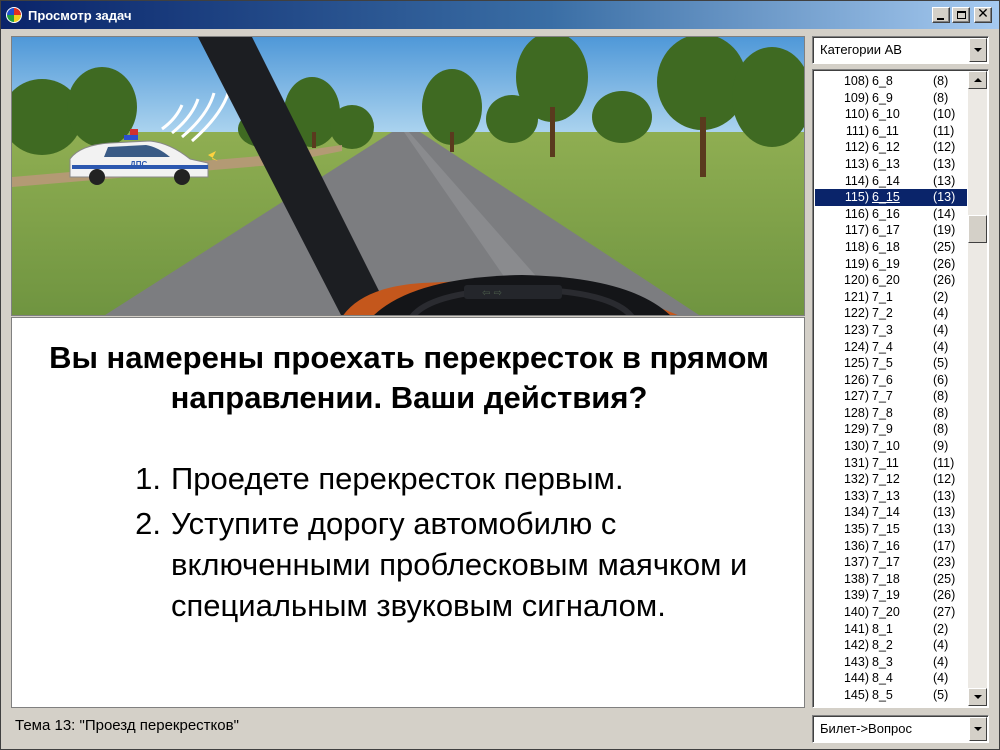  Describe the element at coordinates (944, 479) in the screenshot. I see `list-item-count: (12)` at that location.